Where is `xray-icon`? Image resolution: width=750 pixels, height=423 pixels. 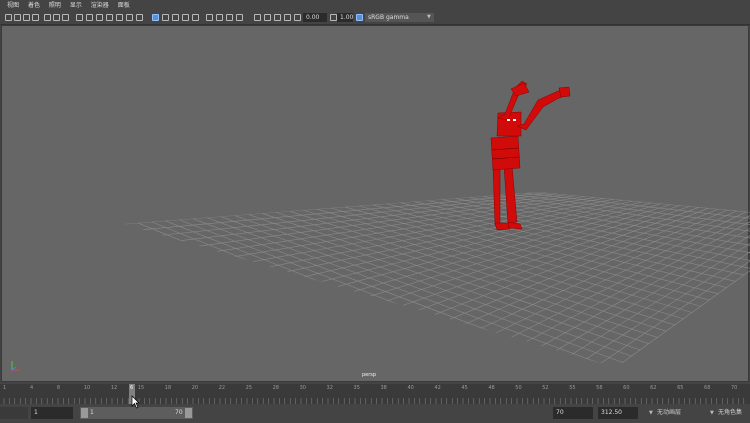
xray-icon is located at coordinates (267, 17).